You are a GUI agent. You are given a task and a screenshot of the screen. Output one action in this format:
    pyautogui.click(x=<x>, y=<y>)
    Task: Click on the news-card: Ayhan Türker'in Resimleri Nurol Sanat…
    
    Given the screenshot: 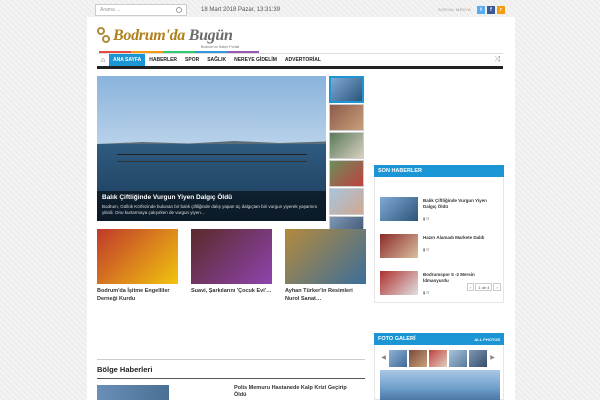 What is the action you would take?
    pyautogui.click(x=325, y=266)
    